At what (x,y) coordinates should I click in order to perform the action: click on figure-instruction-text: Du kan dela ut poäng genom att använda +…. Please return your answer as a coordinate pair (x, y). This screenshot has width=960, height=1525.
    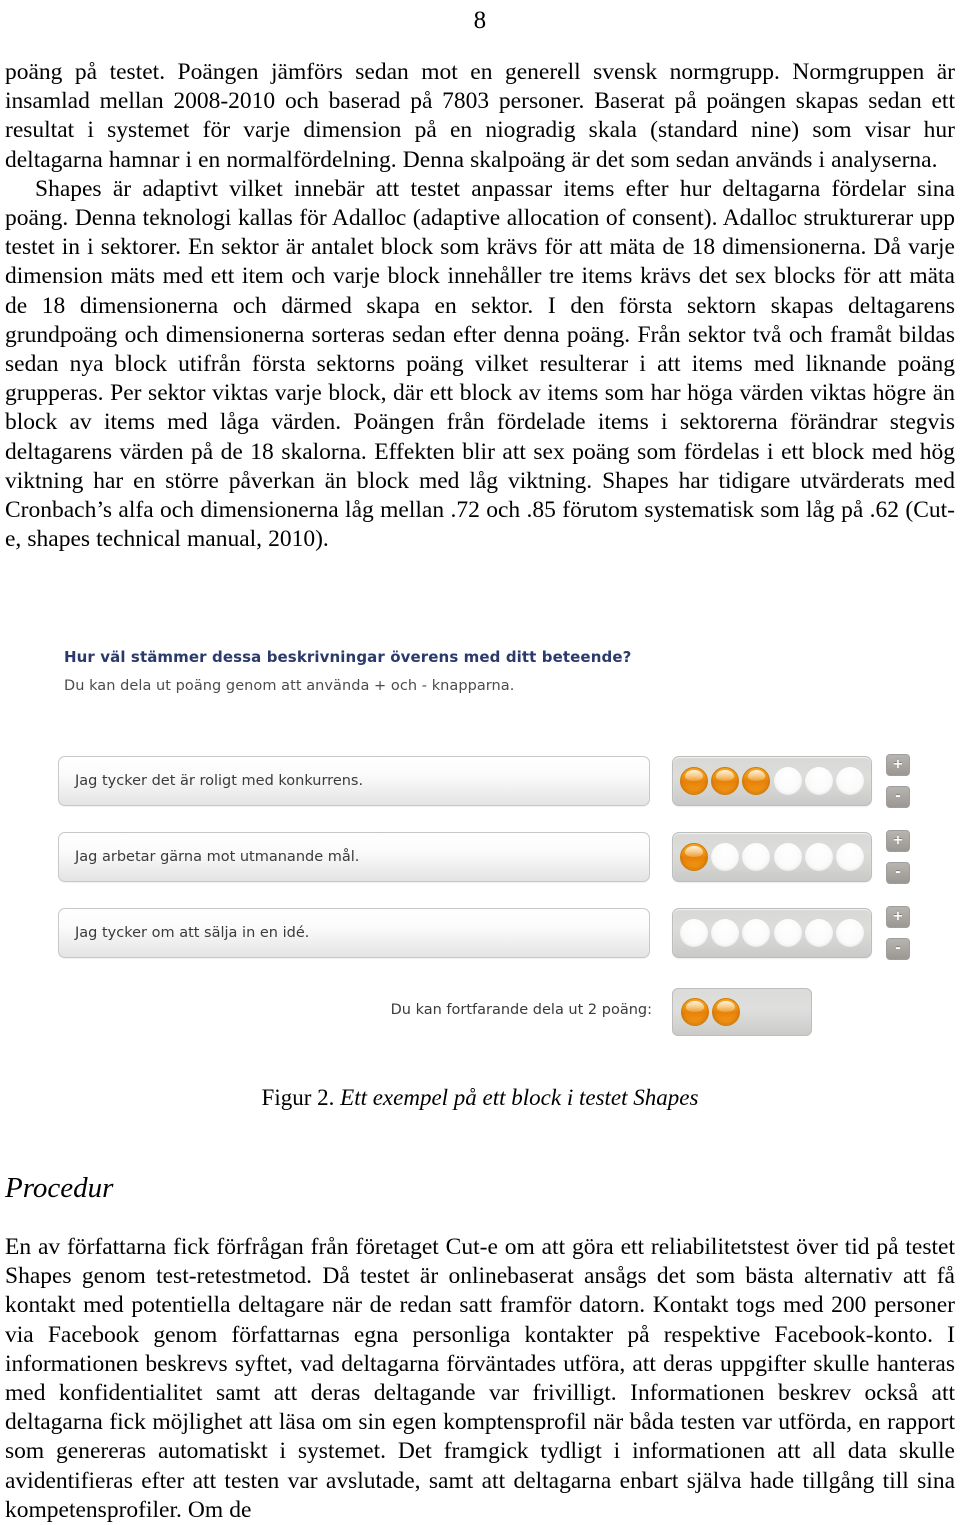
    Looking at the image, I should click on (289, 686).